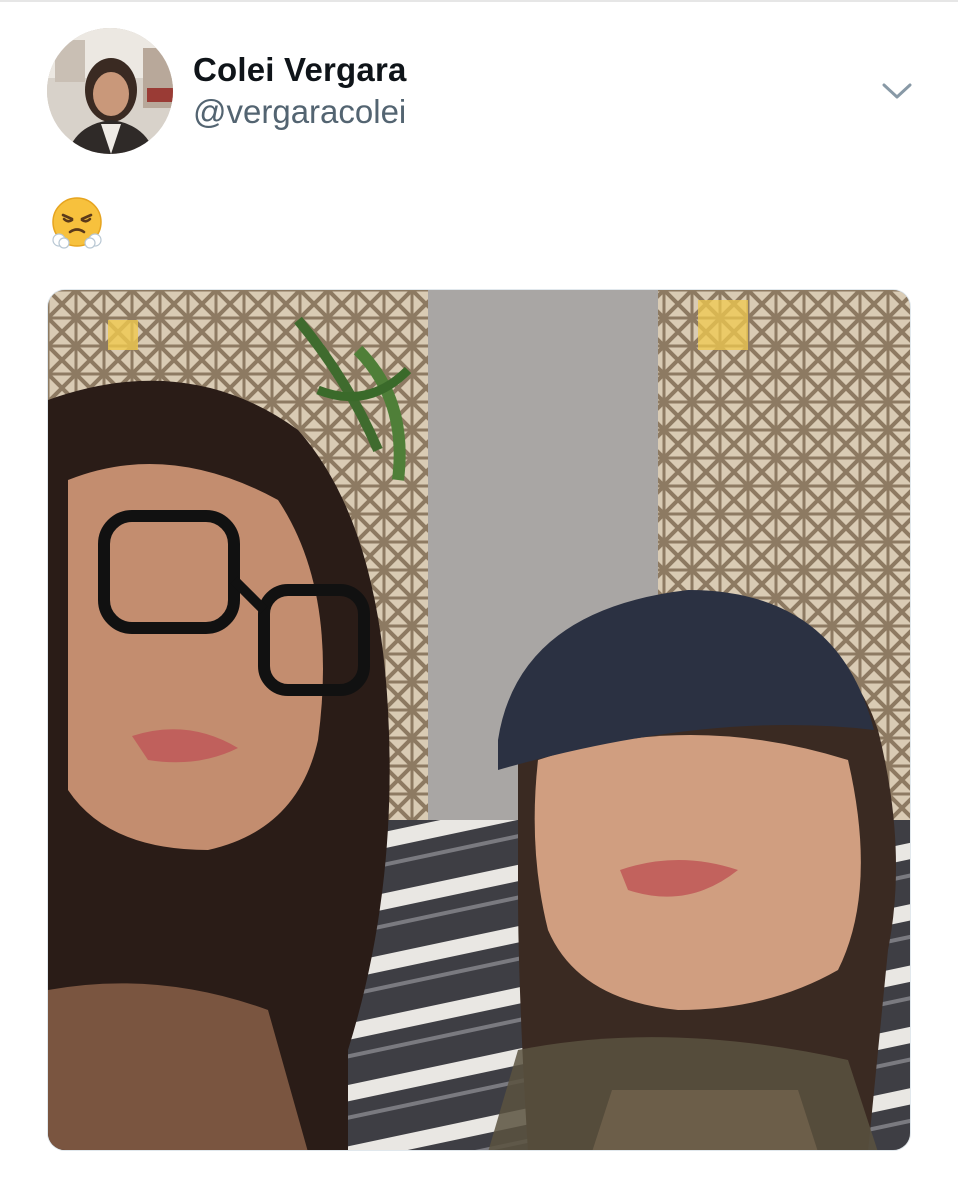 The width and height of the screenshot is (958, 1200). What do you see at coordinates (80, 223) in the screenshot?
I see `steam-from-nose-emoji-icon` at bounding box center [80, 223].